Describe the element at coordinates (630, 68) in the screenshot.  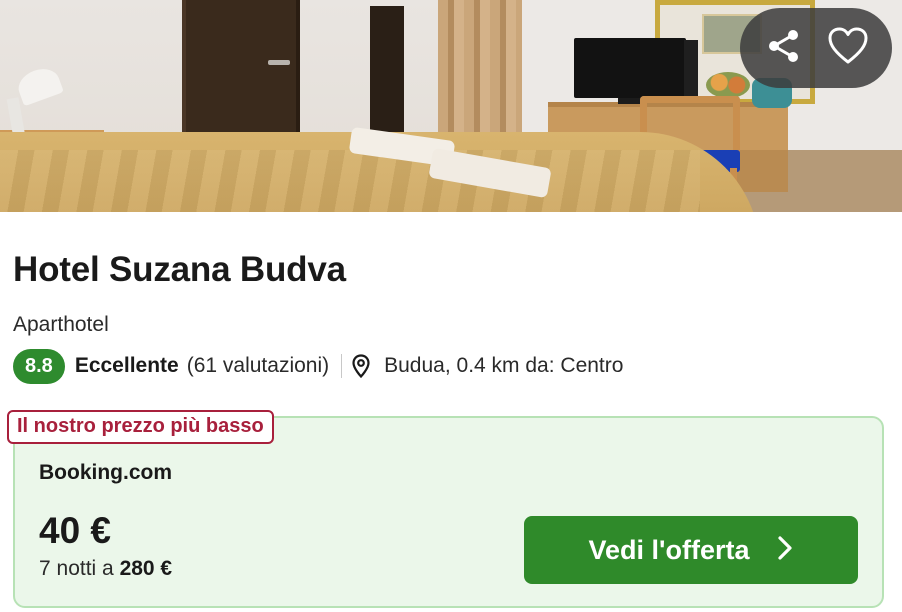
I see `photo-tv` at that location.